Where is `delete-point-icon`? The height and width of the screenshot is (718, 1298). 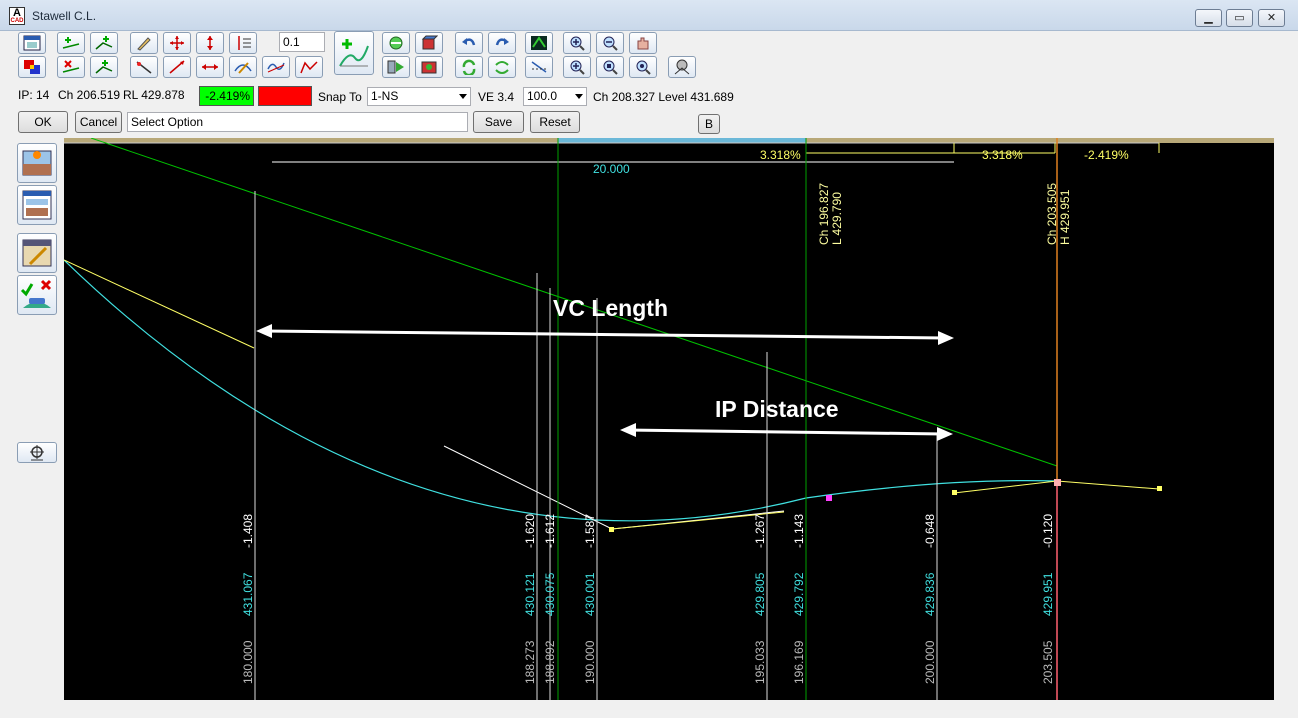
delete-point-icon is located at coordinates (71, 66).